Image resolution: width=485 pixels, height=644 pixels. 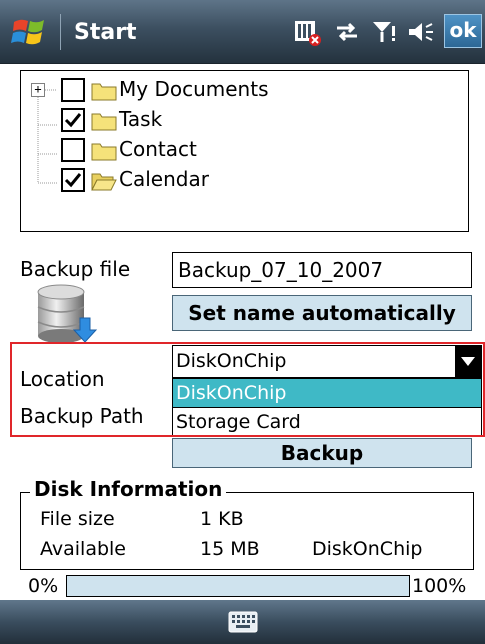 I want to click on keyboard-icon, so click(x=243, y=622).